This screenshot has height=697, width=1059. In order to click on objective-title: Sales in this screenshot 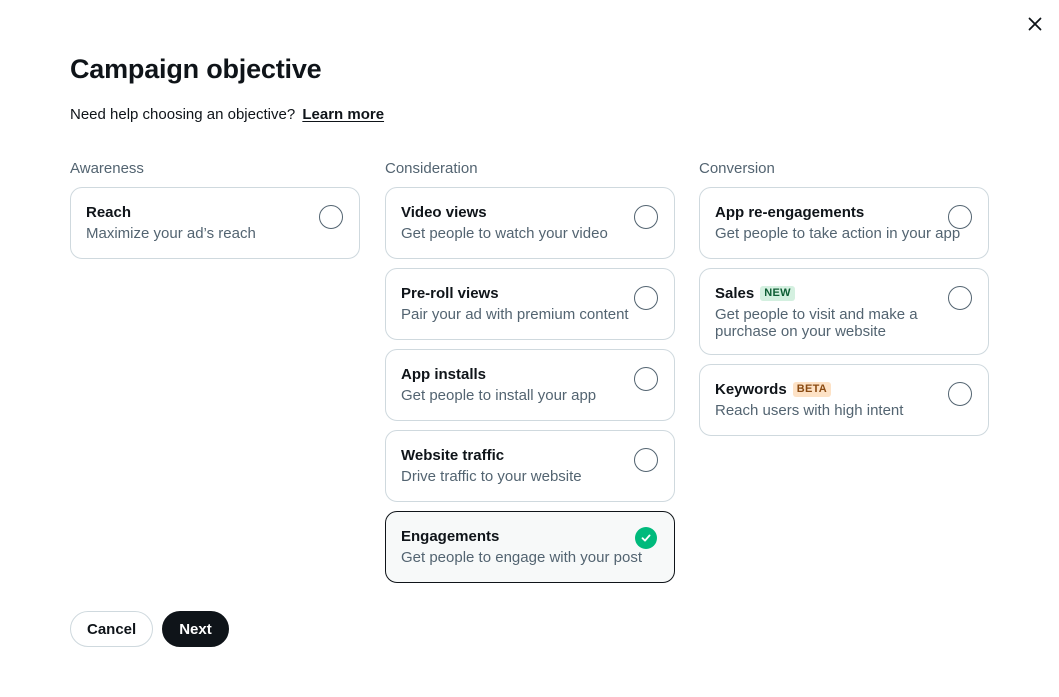, I will do `click(735, 293)`.